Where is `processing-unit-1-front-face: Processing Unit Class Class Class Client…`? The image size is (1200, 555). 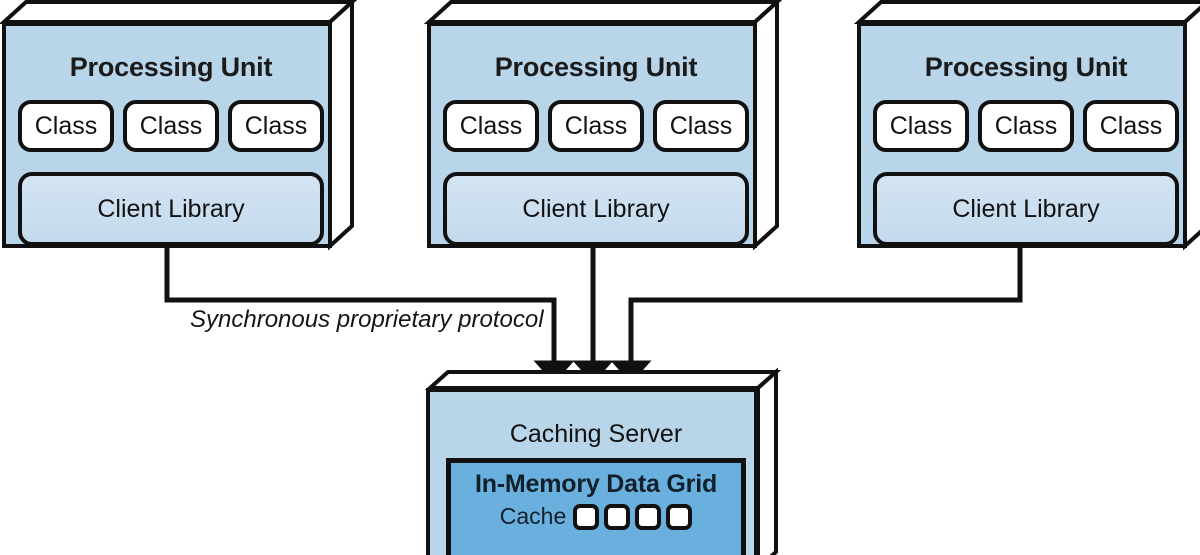
processing-unit-1-front-face: Processing Unit Class Class Class Client… is located at coordinates (167, 135).